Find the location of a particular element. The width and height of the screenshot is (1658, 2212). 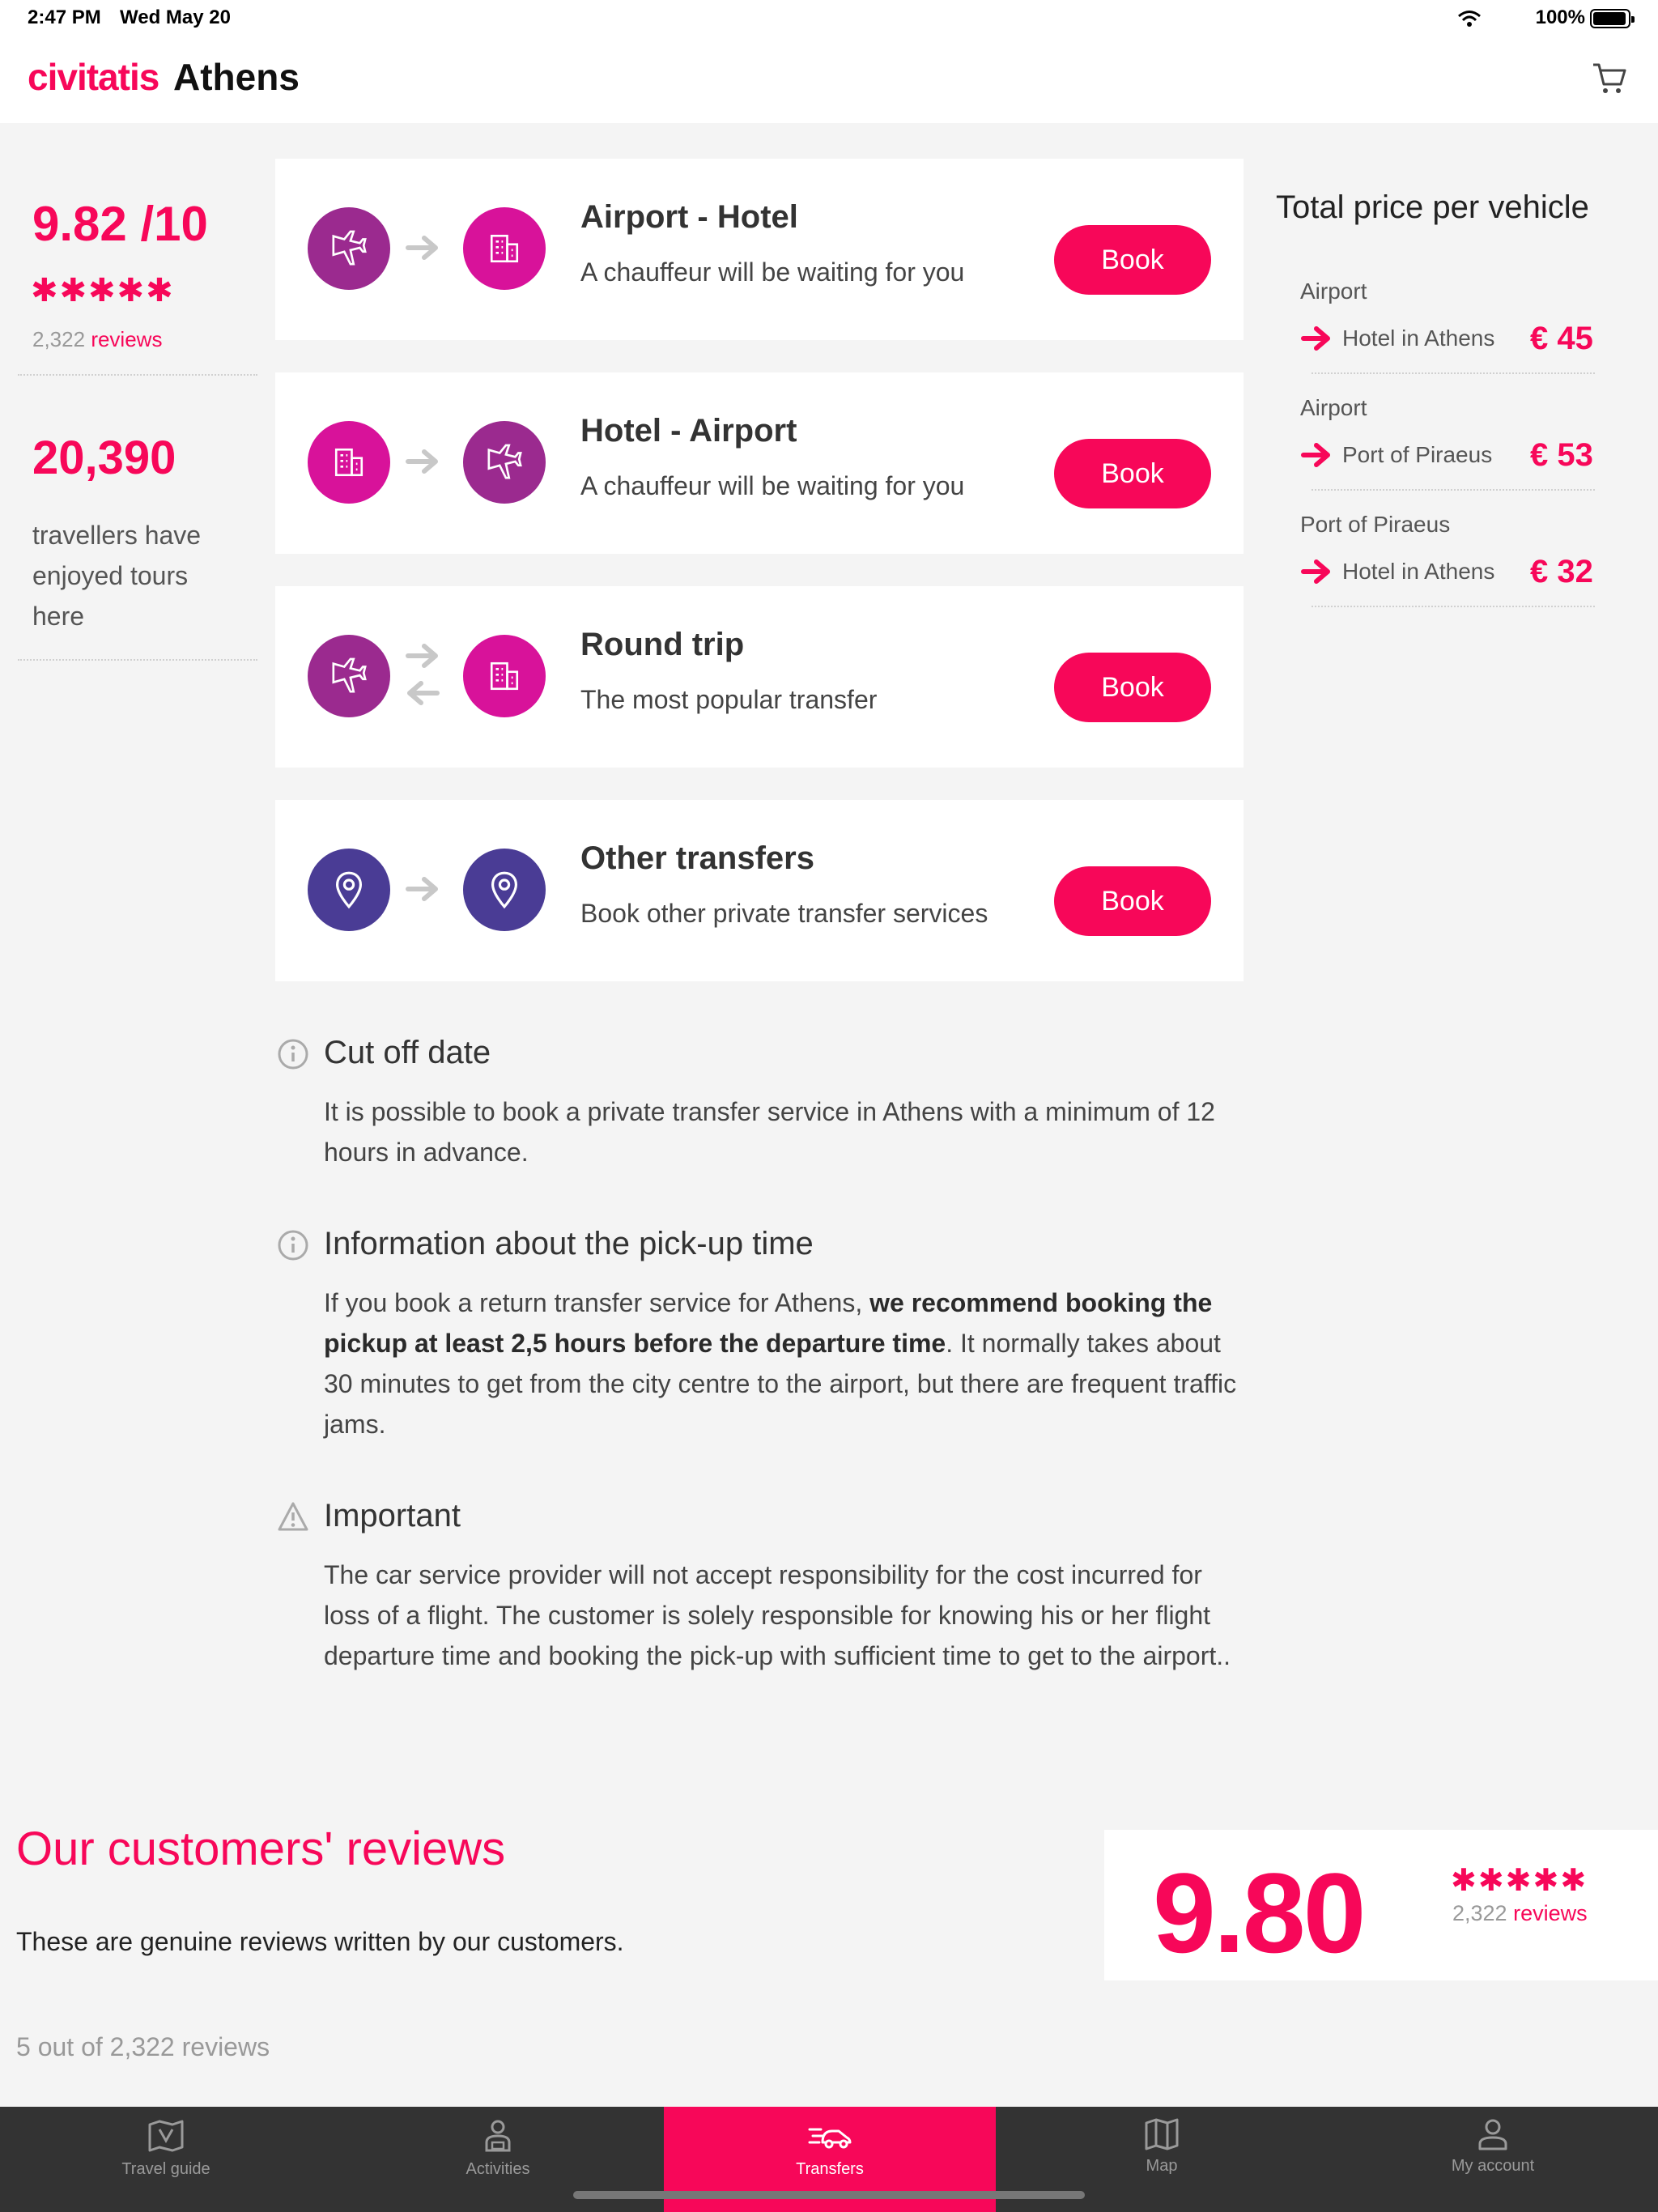

route-destination: Port of Piraeus is located at coordinates (1417, 455).